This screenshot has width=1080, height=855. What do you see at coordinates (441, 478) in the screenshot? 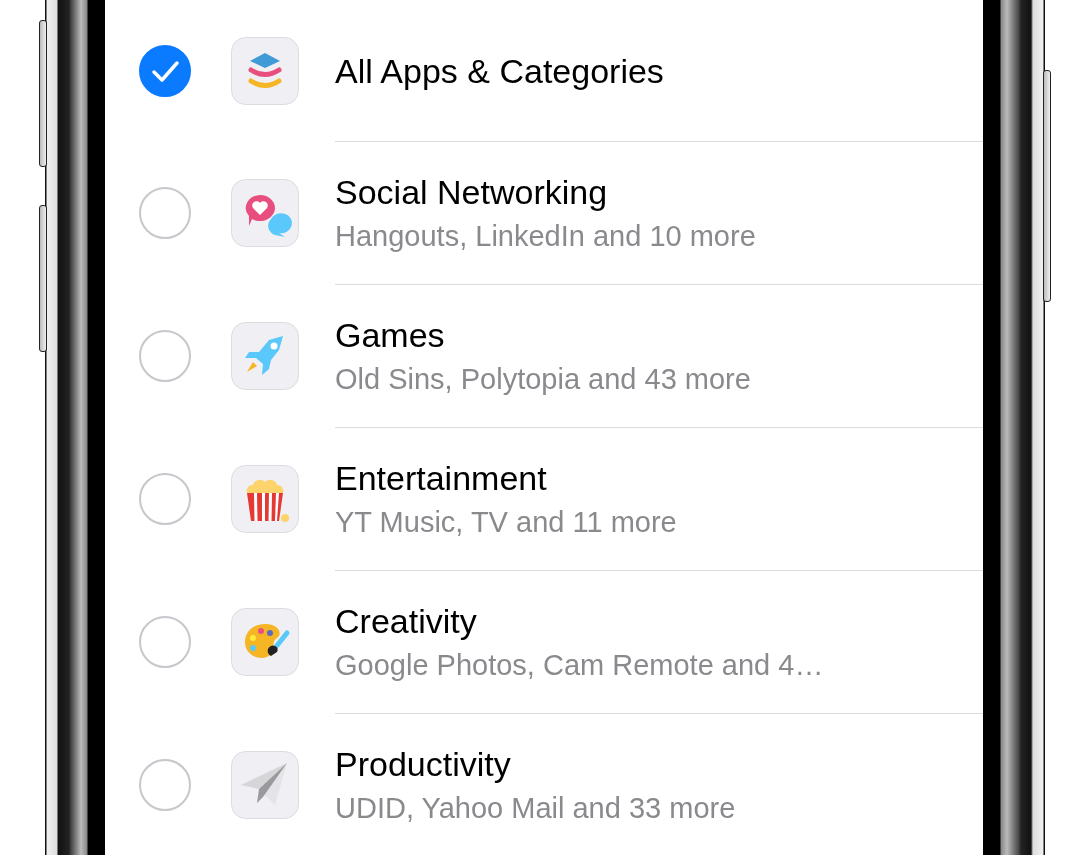
I see `category-title: Entertainment` at bounding box center [441, 478].